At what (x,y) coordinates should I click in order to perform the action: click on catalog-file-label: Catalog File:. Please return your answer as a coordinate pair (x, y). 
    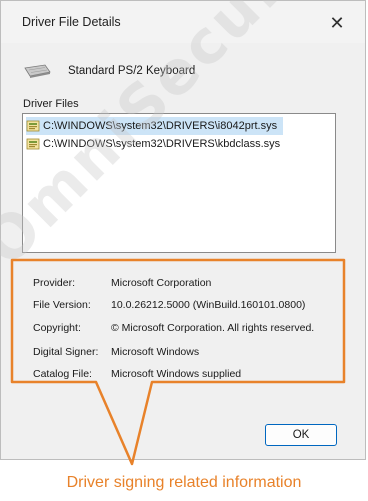
    Looking at the image, I should click on (62, 374).